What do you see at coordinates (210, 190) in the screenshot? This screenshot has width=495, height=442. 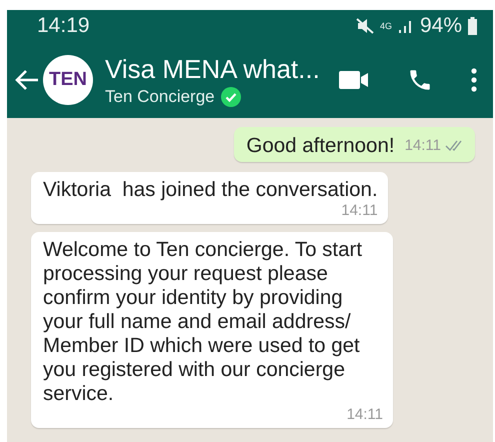 I see `message-text: Viktoria has joined the conversation.` at bounding box center [210, 190].